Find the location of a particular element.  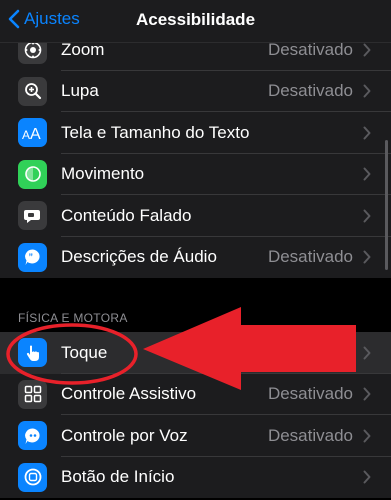

row-label: Movimento is located at coordinates (103, 174).